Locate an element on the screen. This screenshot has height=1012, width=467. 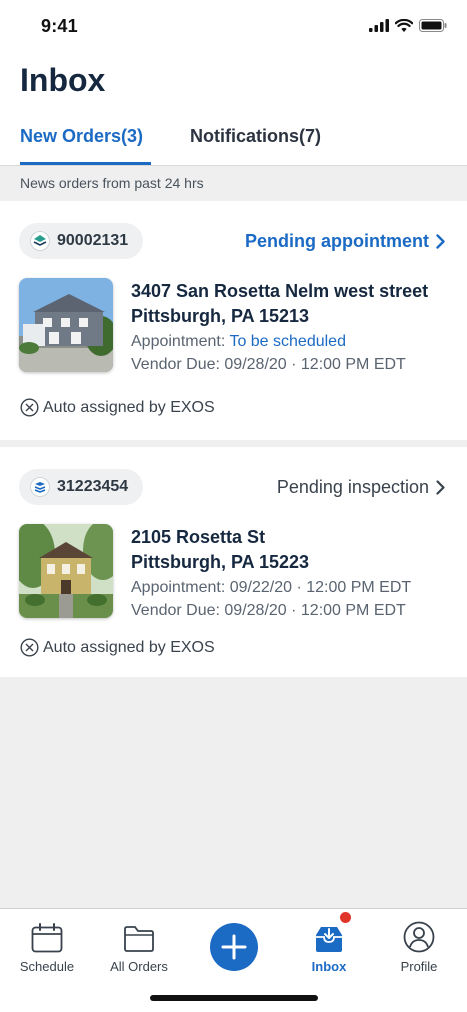
tab-bar-item-inbox: Inbox is located at coordinates (329, 942).